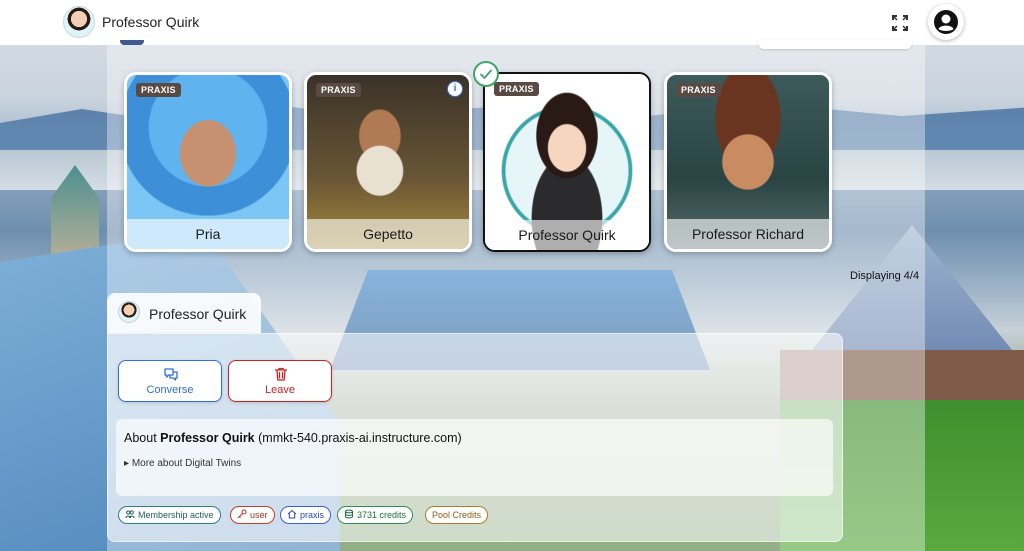 This screenshot has width=1024, height=551. Describe the element at coordinates (388, 162) in the screenshot. I see `card-gepetto: PRAXIS i Gepetto` at that location.